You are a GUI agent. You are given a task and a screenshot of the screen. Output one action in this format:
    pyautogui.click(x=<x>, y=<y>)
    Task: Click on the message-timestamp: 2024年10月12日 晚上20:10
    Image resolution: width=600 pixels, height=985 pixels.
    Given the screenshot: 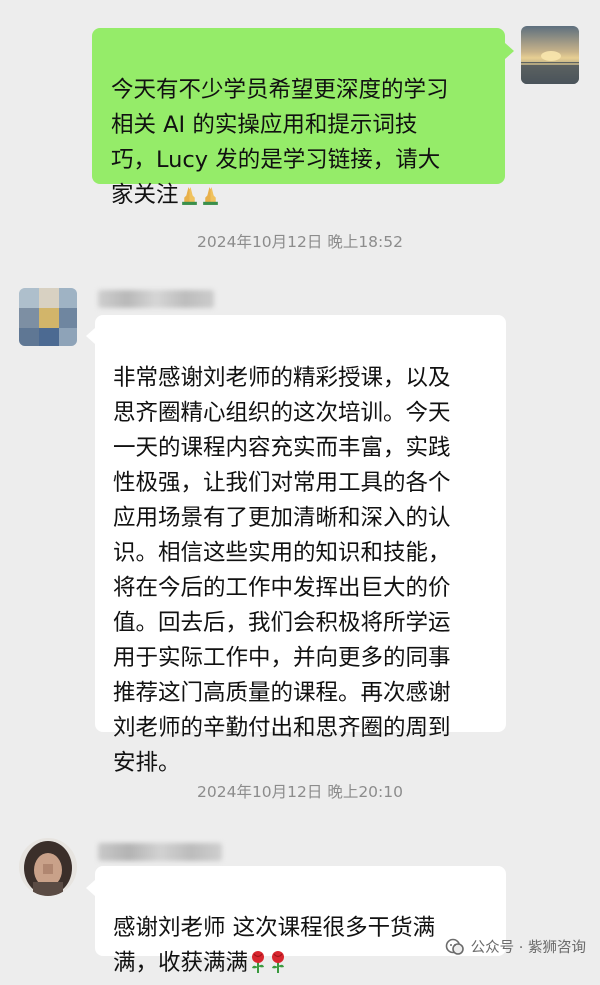 What is the action you would take?
    pyautogui.click(x=300, y=792)
    